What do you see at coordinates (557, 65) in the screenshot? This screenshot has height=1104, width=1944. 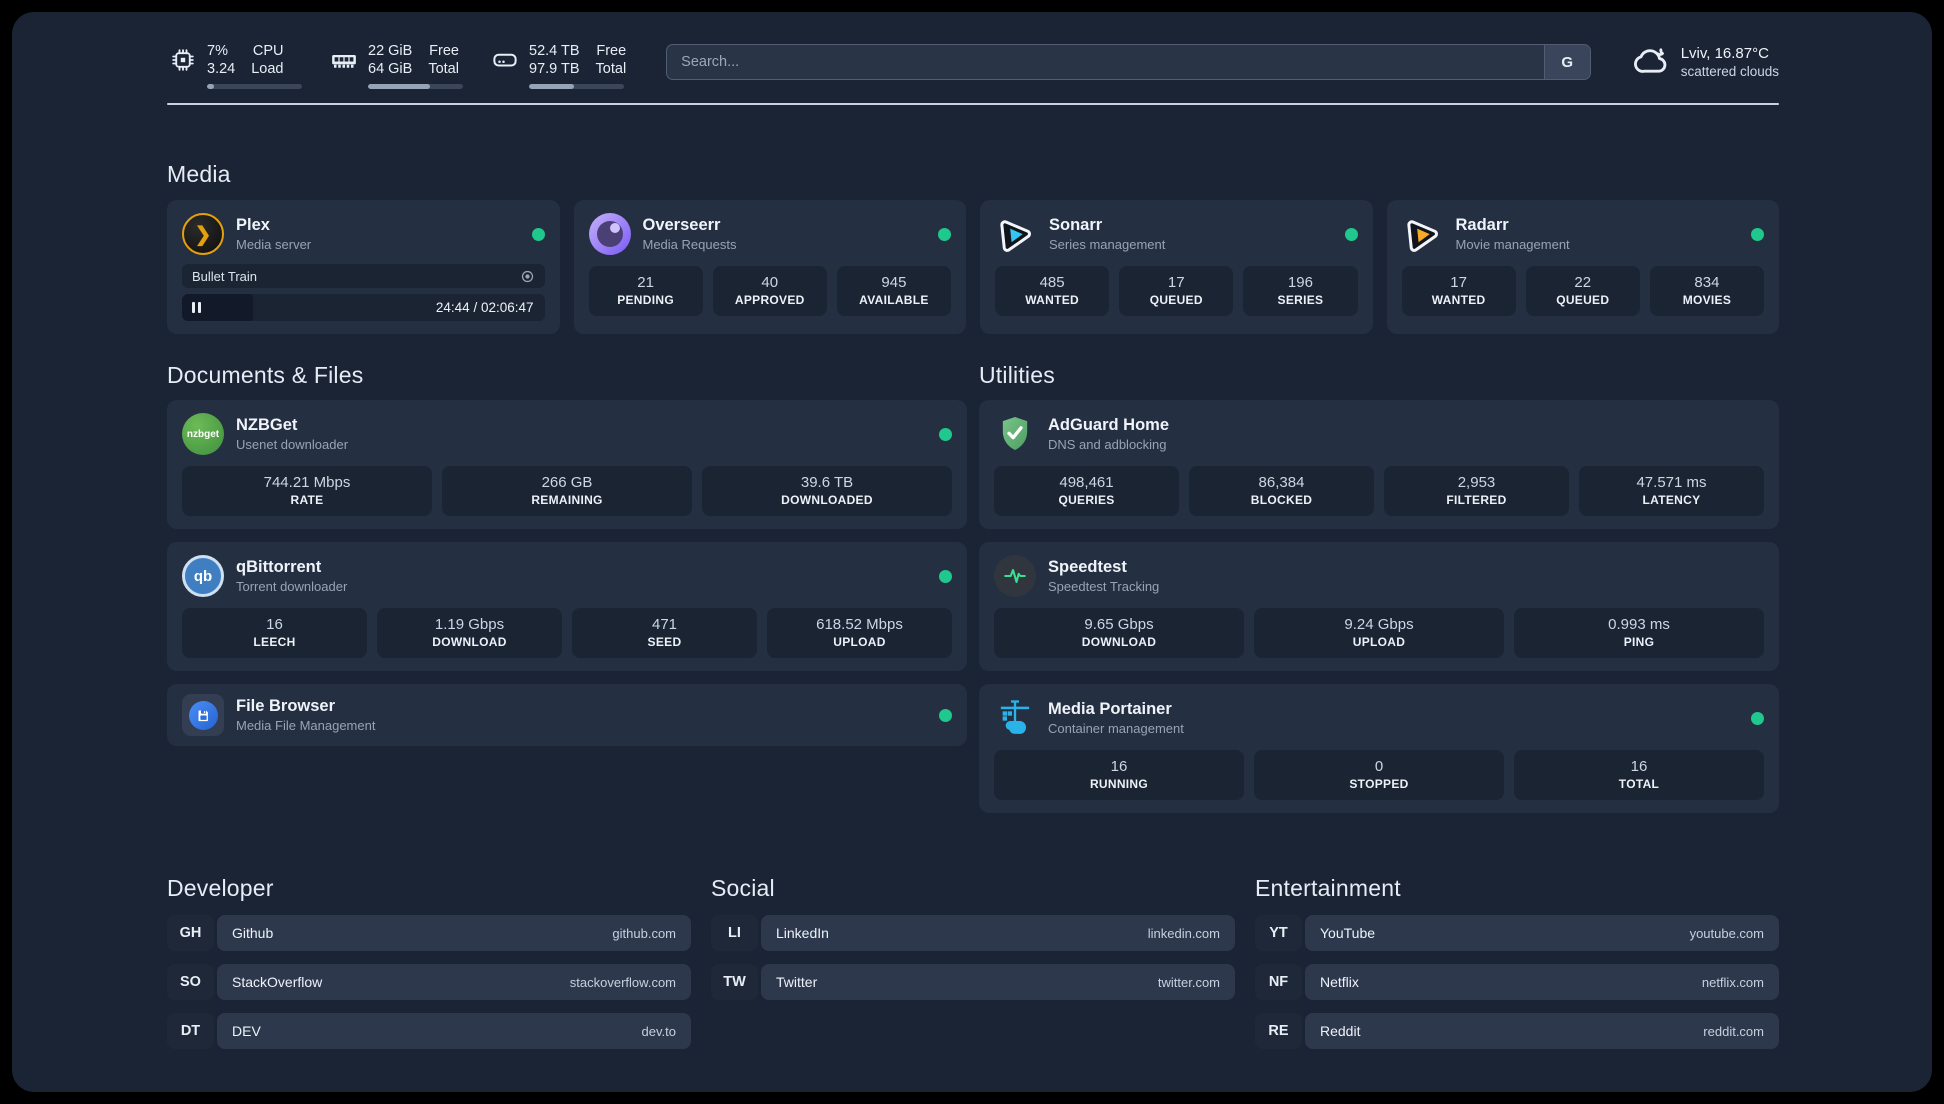 I see `disk-stat: 52.4 TB 97.9 TB Free Total` at bounding box center [557, 65].